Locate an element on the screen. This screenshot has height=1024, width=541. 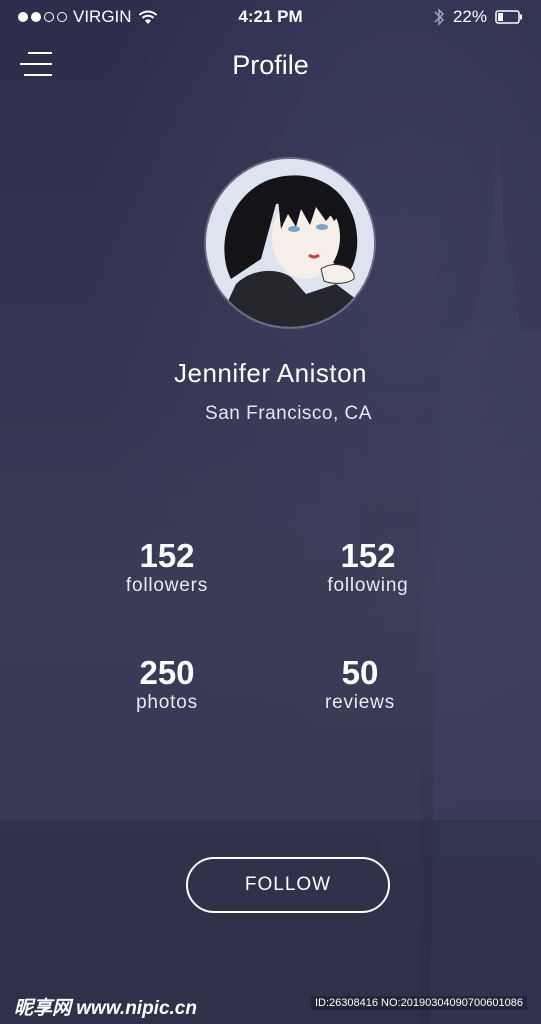
battery-icon is located at coordinates (508, 17).